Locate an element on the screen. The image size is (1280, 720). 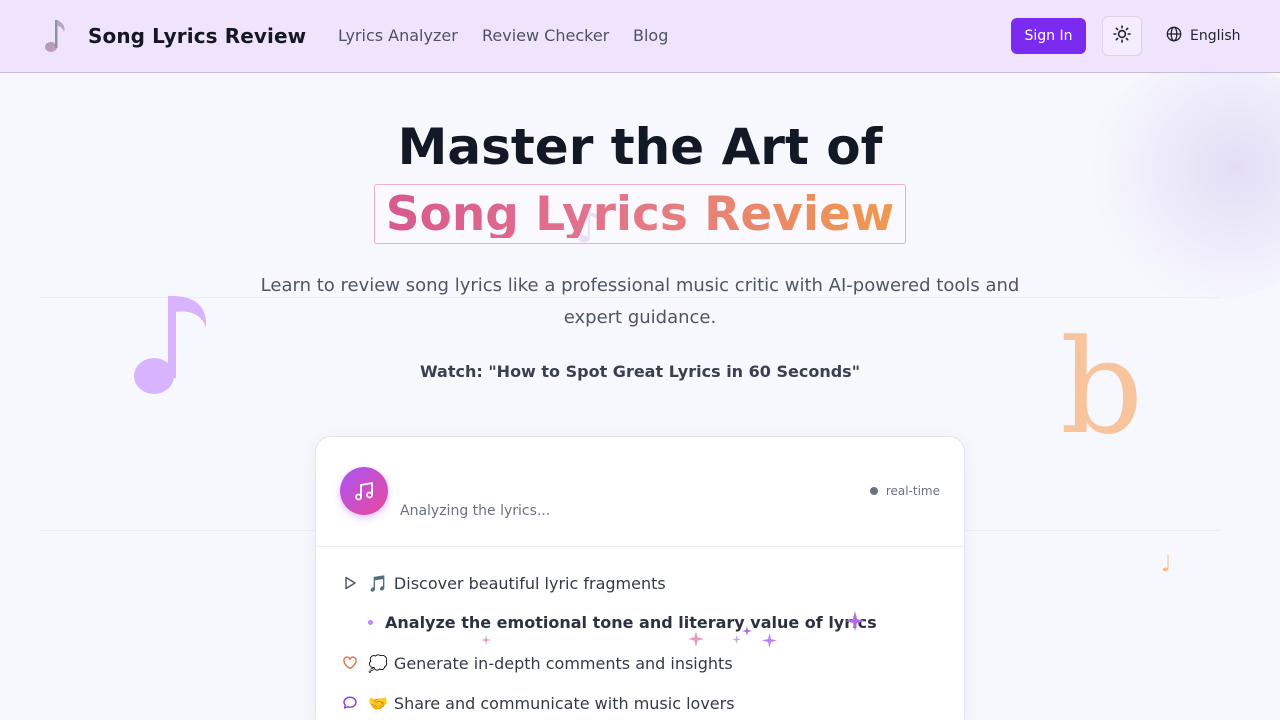
play-icon is located at coordinates (350, 583).